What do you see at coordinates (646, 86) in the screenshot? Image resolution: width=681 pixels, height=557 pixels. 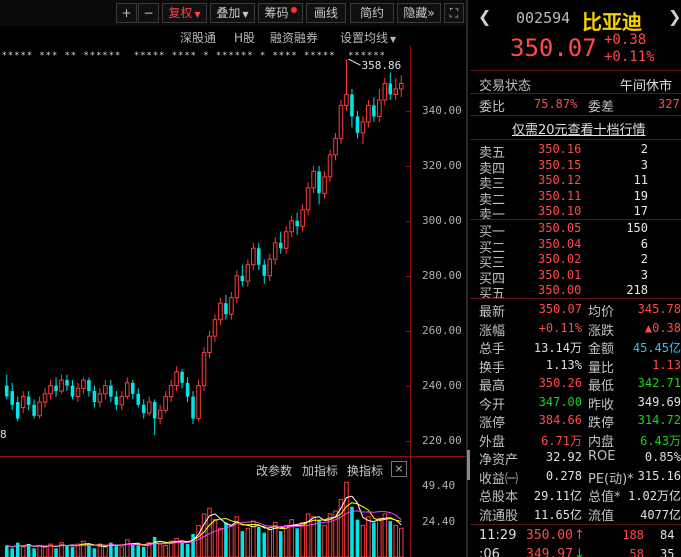 I see `trade-status-value: 午间休市` at bounding box center [646, 86].